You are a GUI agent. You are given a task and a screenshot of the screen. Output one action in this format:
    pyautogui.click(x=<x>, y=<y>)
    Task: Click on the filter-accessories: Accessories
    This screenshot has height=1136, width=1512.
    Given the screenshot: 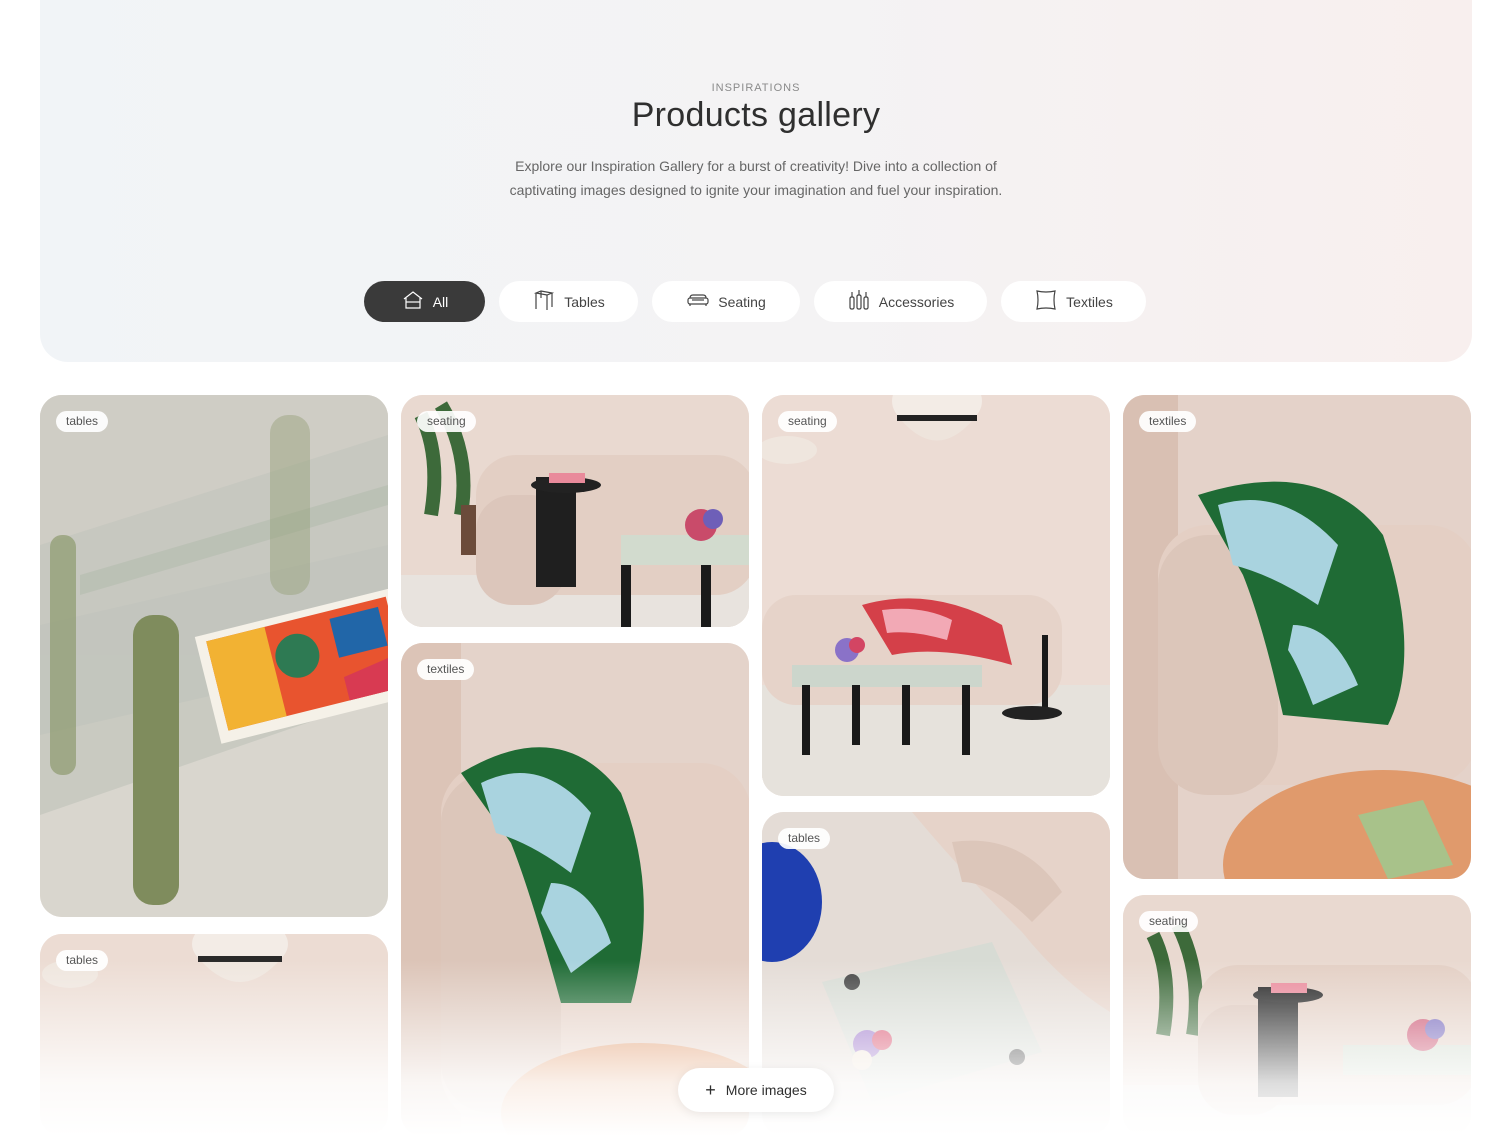 What is the action you would take?
    pyautogui.click(x=900, y=301)
    